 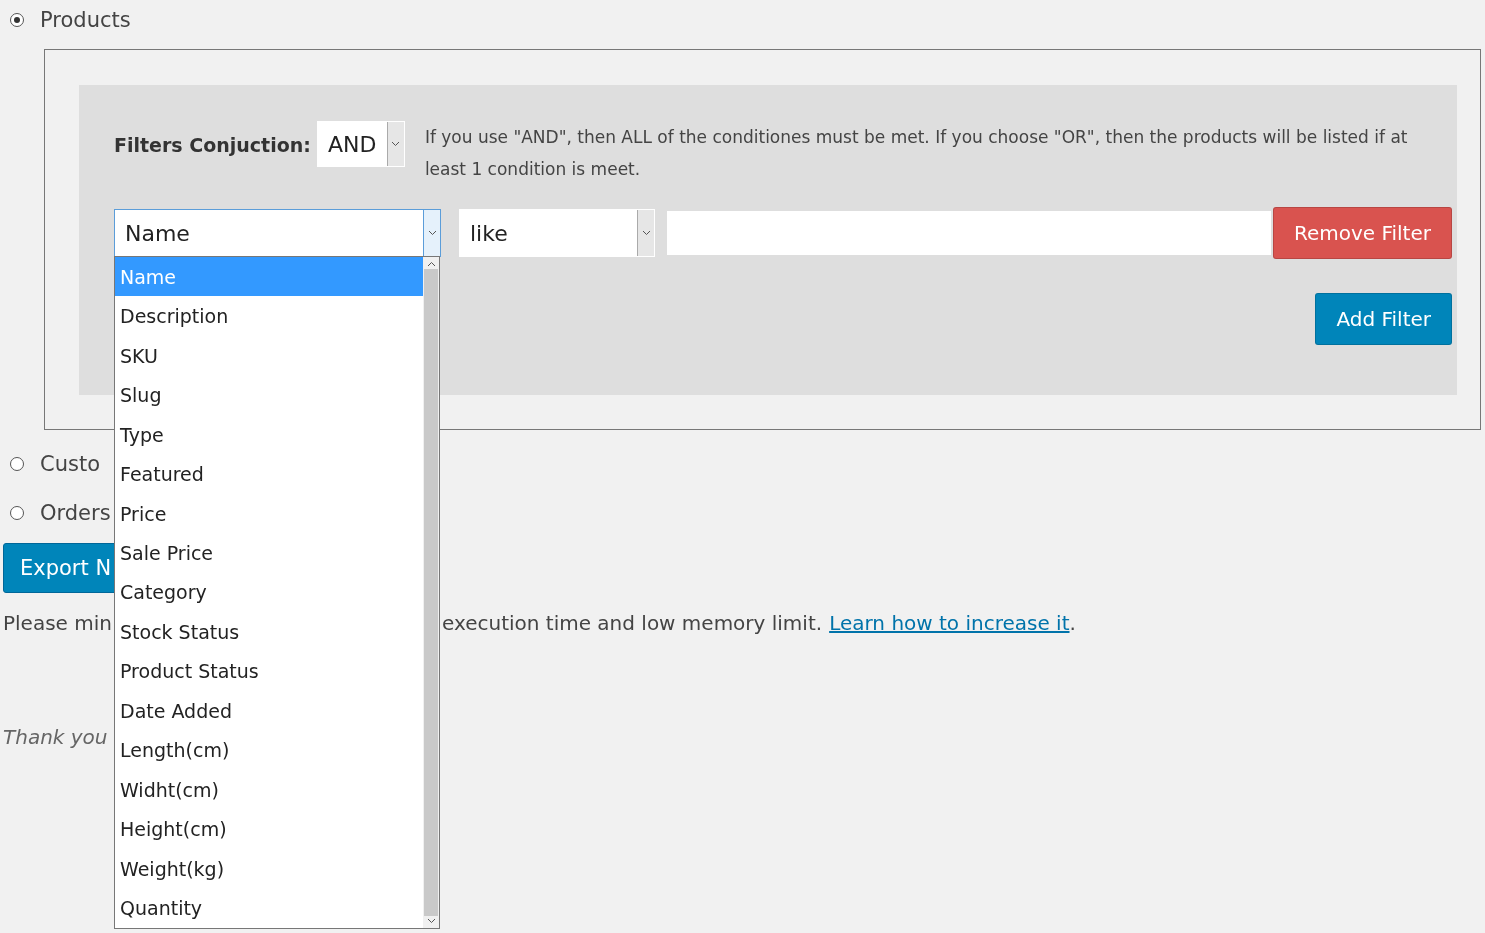 What do you see at coordinates (269, 908) in the screenshot?
I see `dropdown-option: Quantity` at bounding box center [269, 908].